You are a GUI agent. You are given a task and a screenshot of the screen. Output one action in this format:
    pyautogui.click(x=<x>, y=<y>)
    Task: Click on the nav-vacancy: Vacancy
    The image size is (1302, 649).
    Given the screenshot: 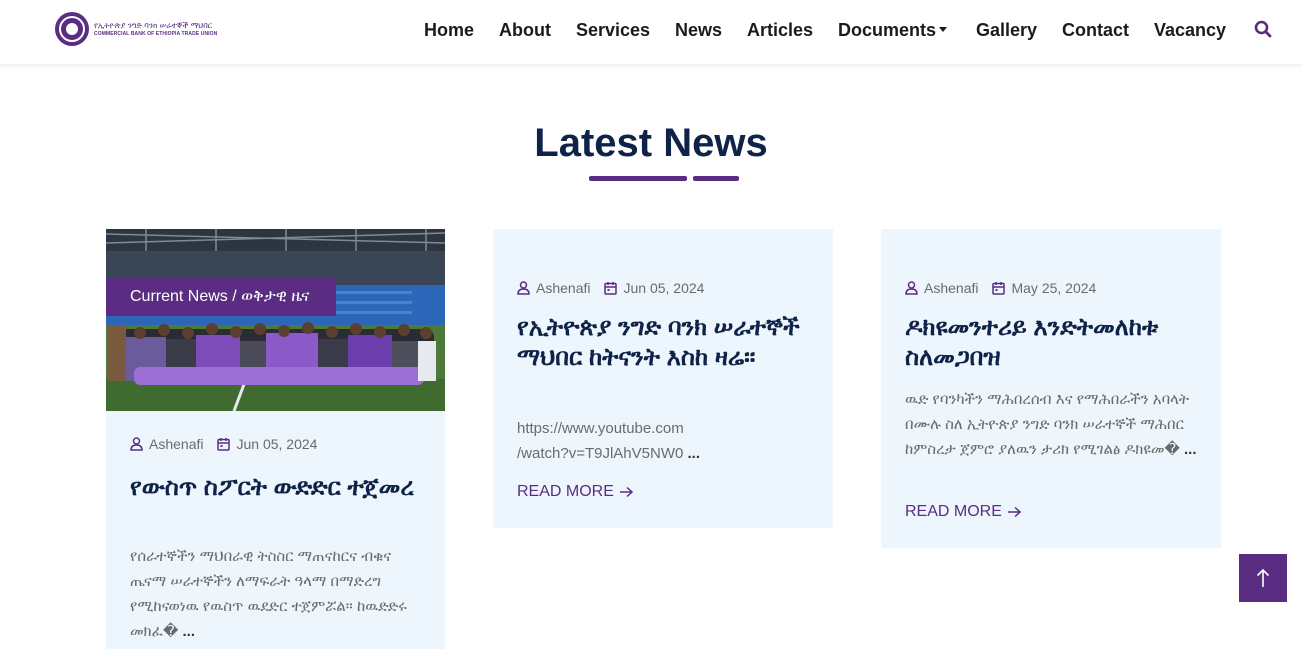 What is the action you would take?
    pyautogui.click(x=1190, y=30)
    